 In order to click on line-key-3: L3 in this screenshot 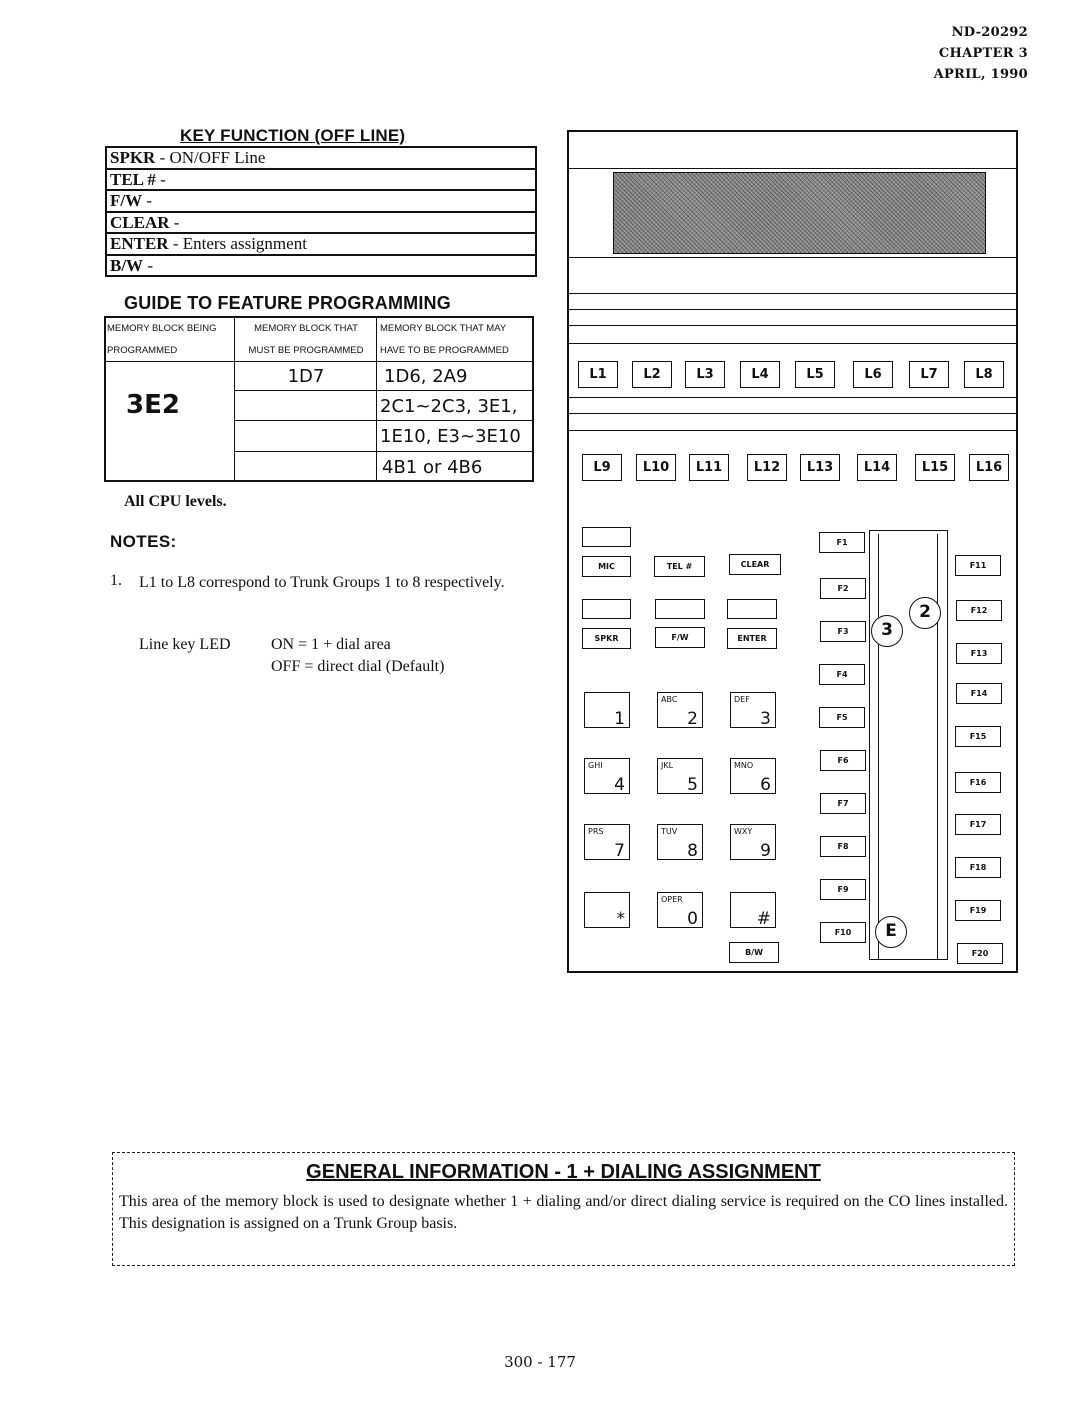, I will do `click(705, 374)`.